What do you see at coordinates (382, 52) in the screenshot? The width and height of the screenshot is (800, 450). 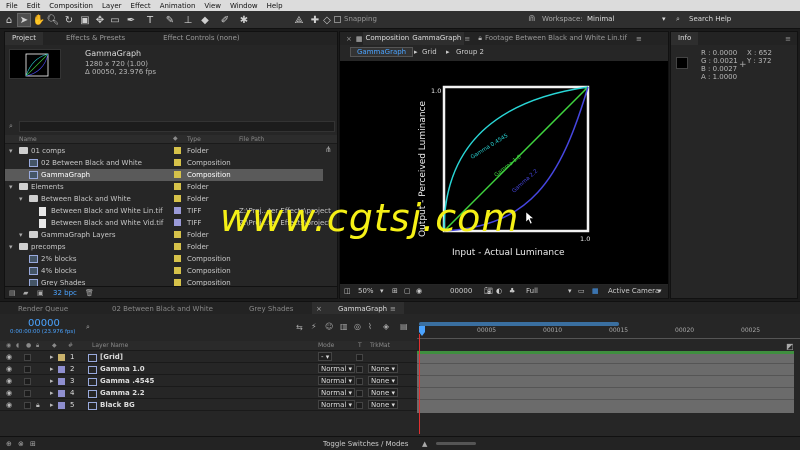 I see `breadcrumb-gammagraph: GammaGraph` at bounding box center [382, 52].